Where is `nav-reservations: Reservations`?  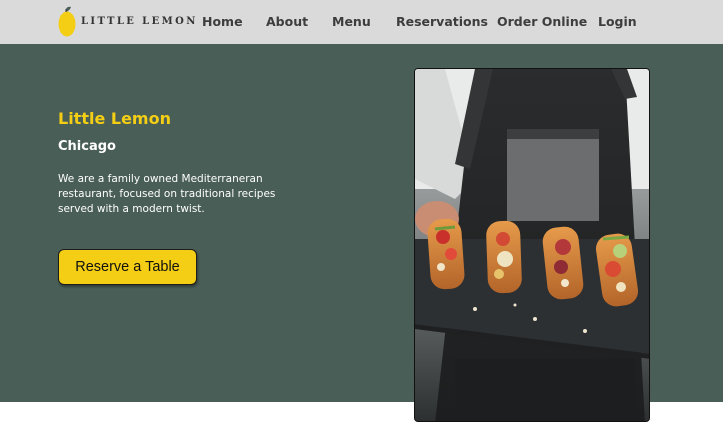 nav-reservations: Reservations is located at coordinates (442, 21).